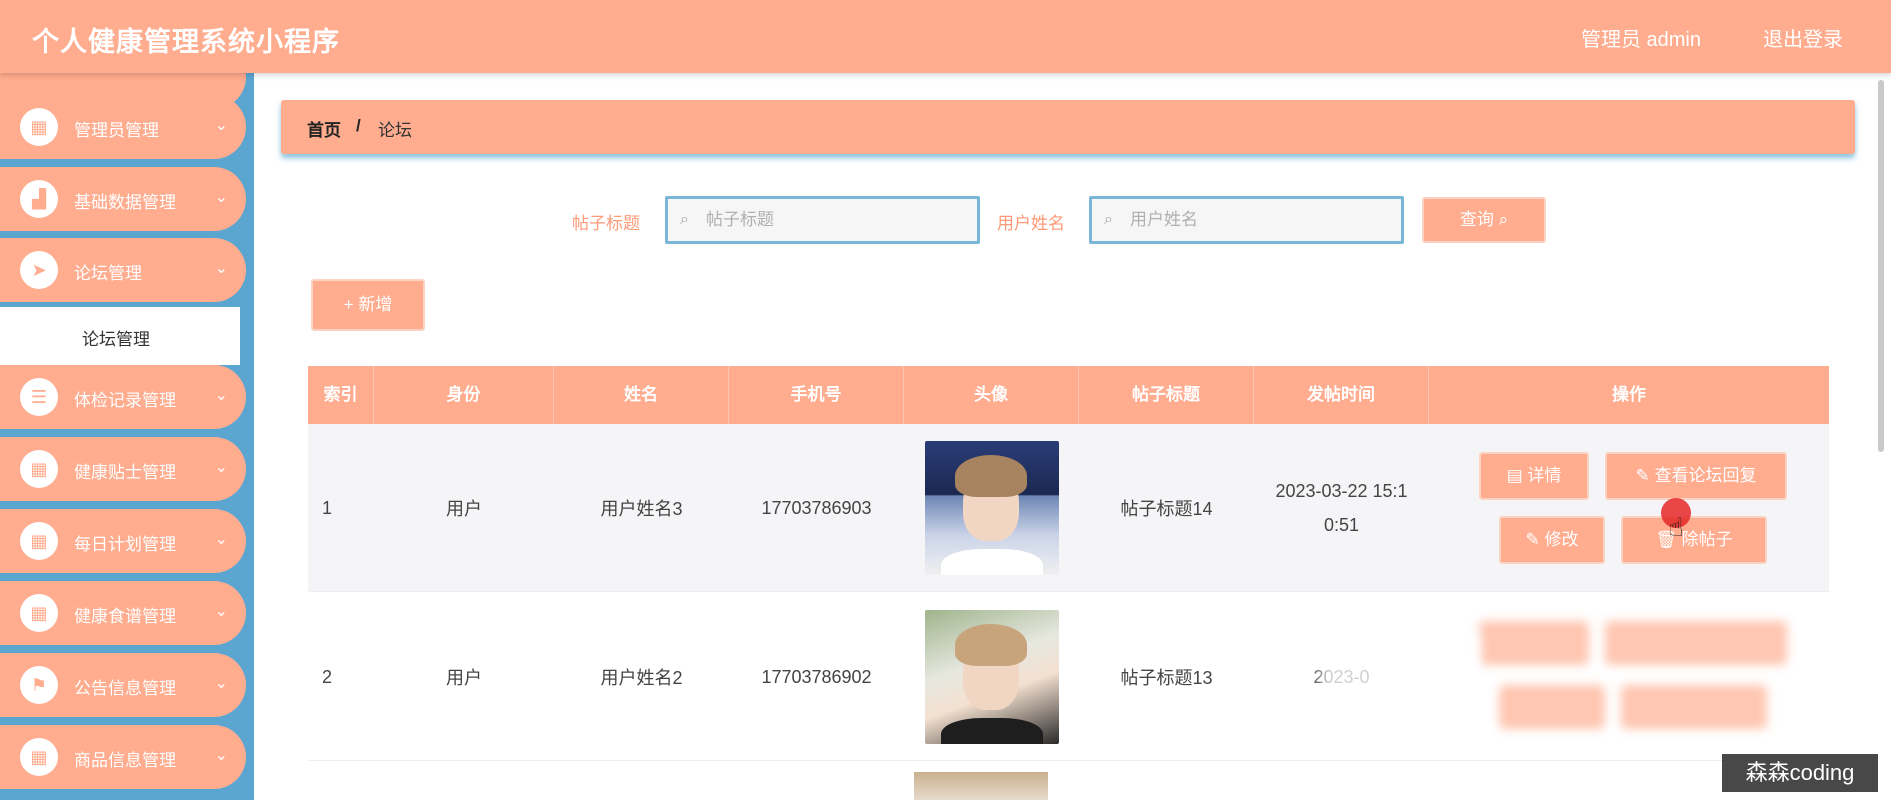 This screenshot has width=1891, height=800. I want to click on column-header-actions: 操作, so click(1629, 394).